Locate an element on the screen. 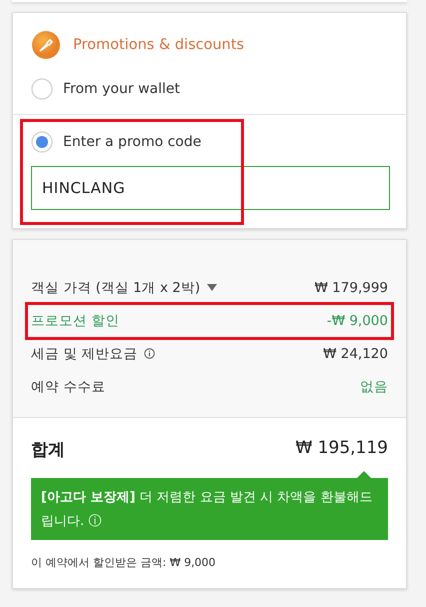  price-value: -₩ 9,000 is located at coordinates (357, 320).